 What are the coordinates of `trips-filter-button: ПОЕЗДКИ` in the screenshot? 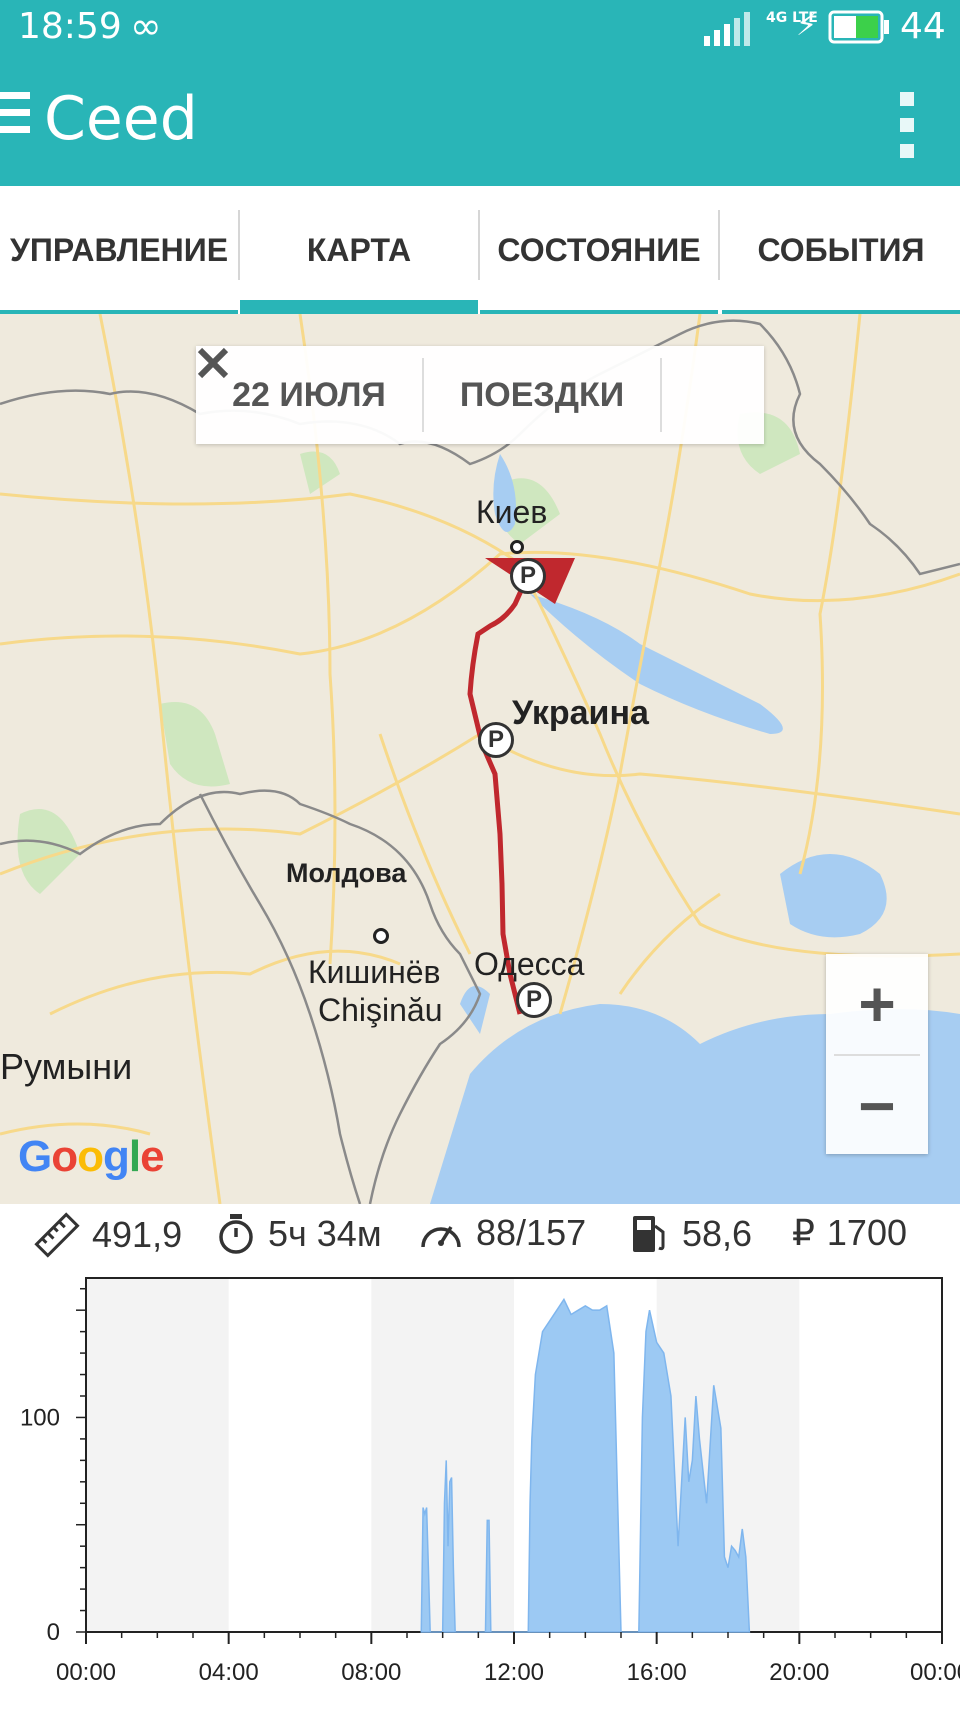 It's located at (542, 395).